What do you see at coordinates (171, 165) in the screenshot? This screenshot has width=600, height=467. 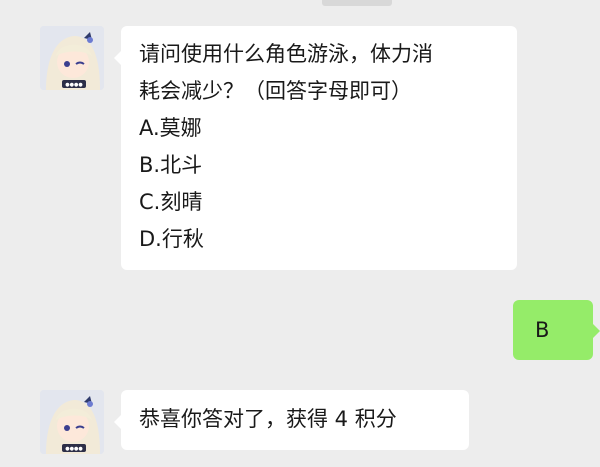 I see `option-b: B.北斗` at bounding box center [171, 165].